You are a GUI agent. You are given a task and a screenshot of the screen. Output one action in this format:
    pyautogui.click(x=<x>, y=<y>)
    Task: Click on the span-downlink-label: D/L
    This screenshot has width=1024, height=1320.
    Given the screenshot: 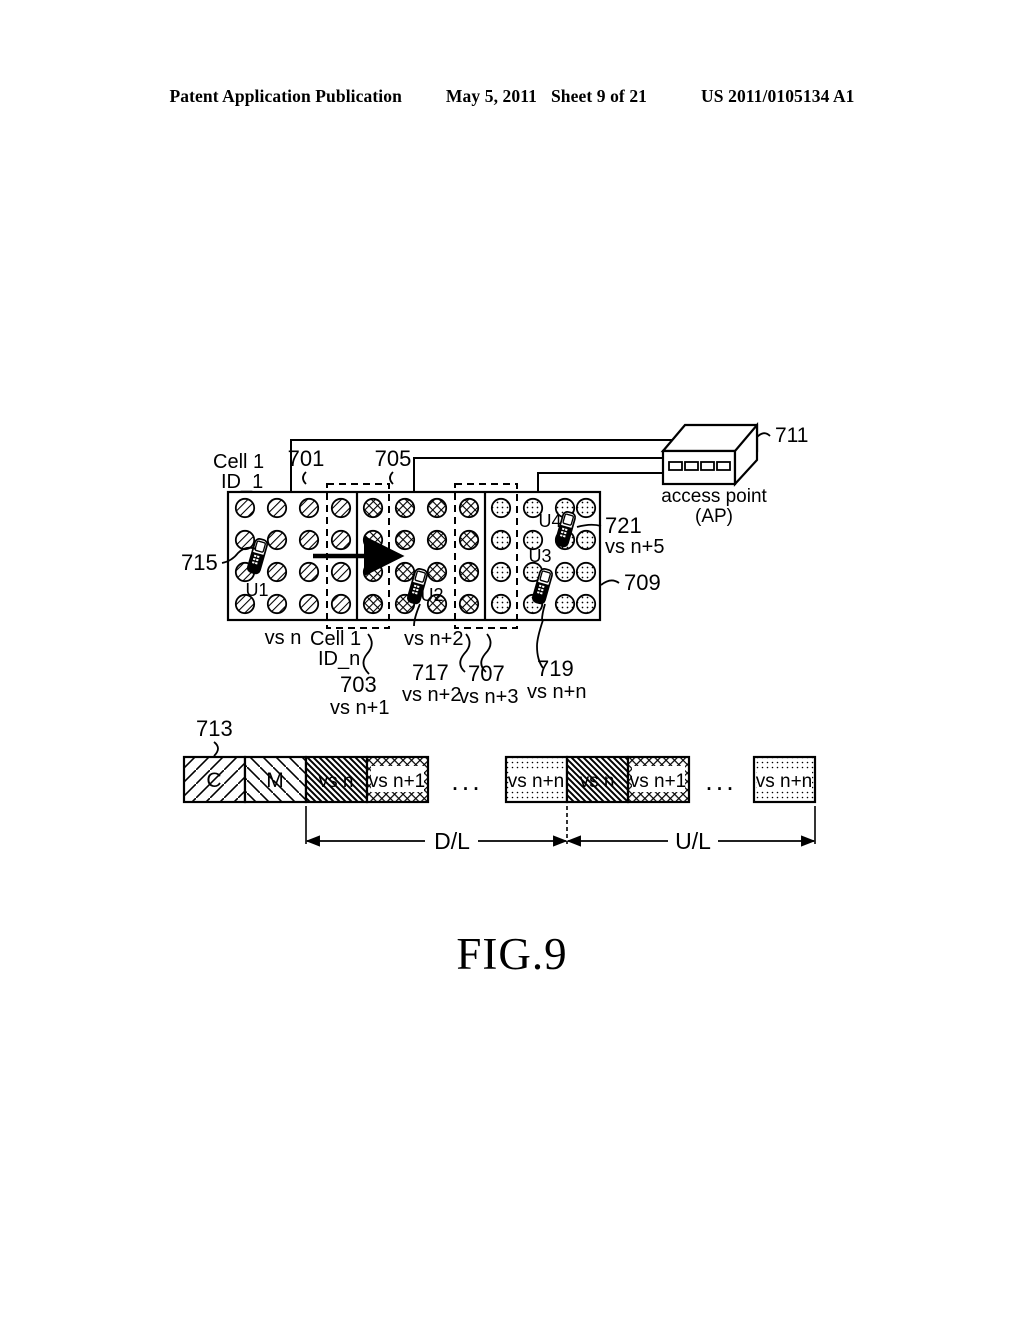 What is the action you would take?
    pyautogui.click(x=452, y=841)
    